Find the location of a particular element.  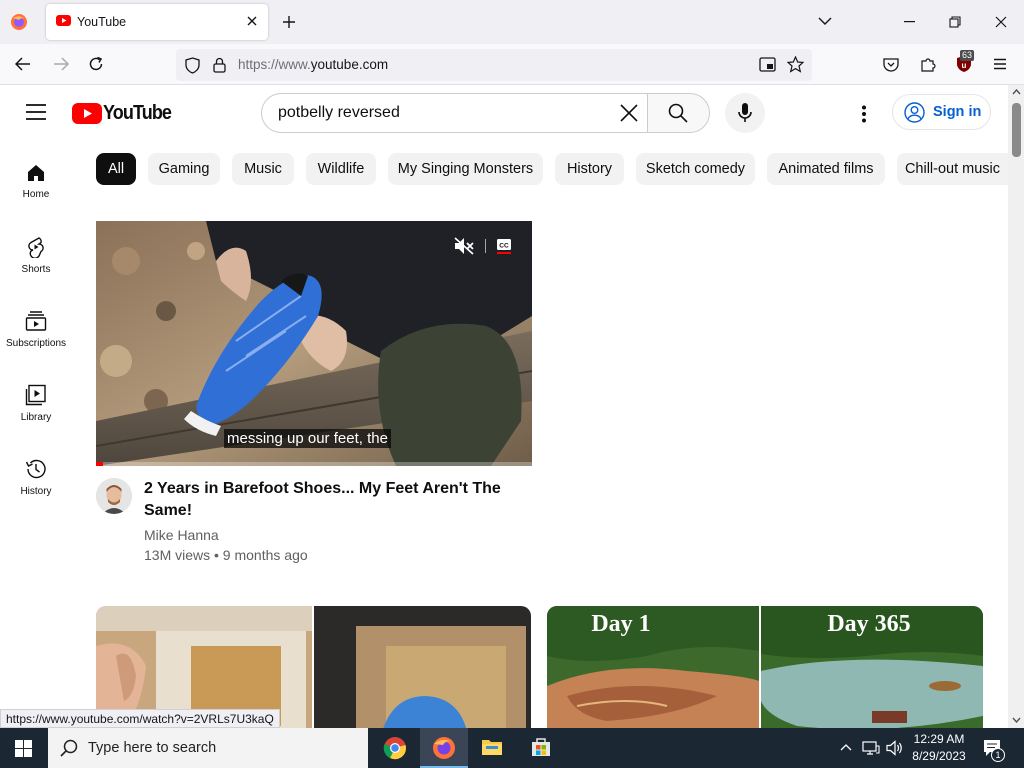

chip-gaming: Gaming is located at coordinates (184, 169).